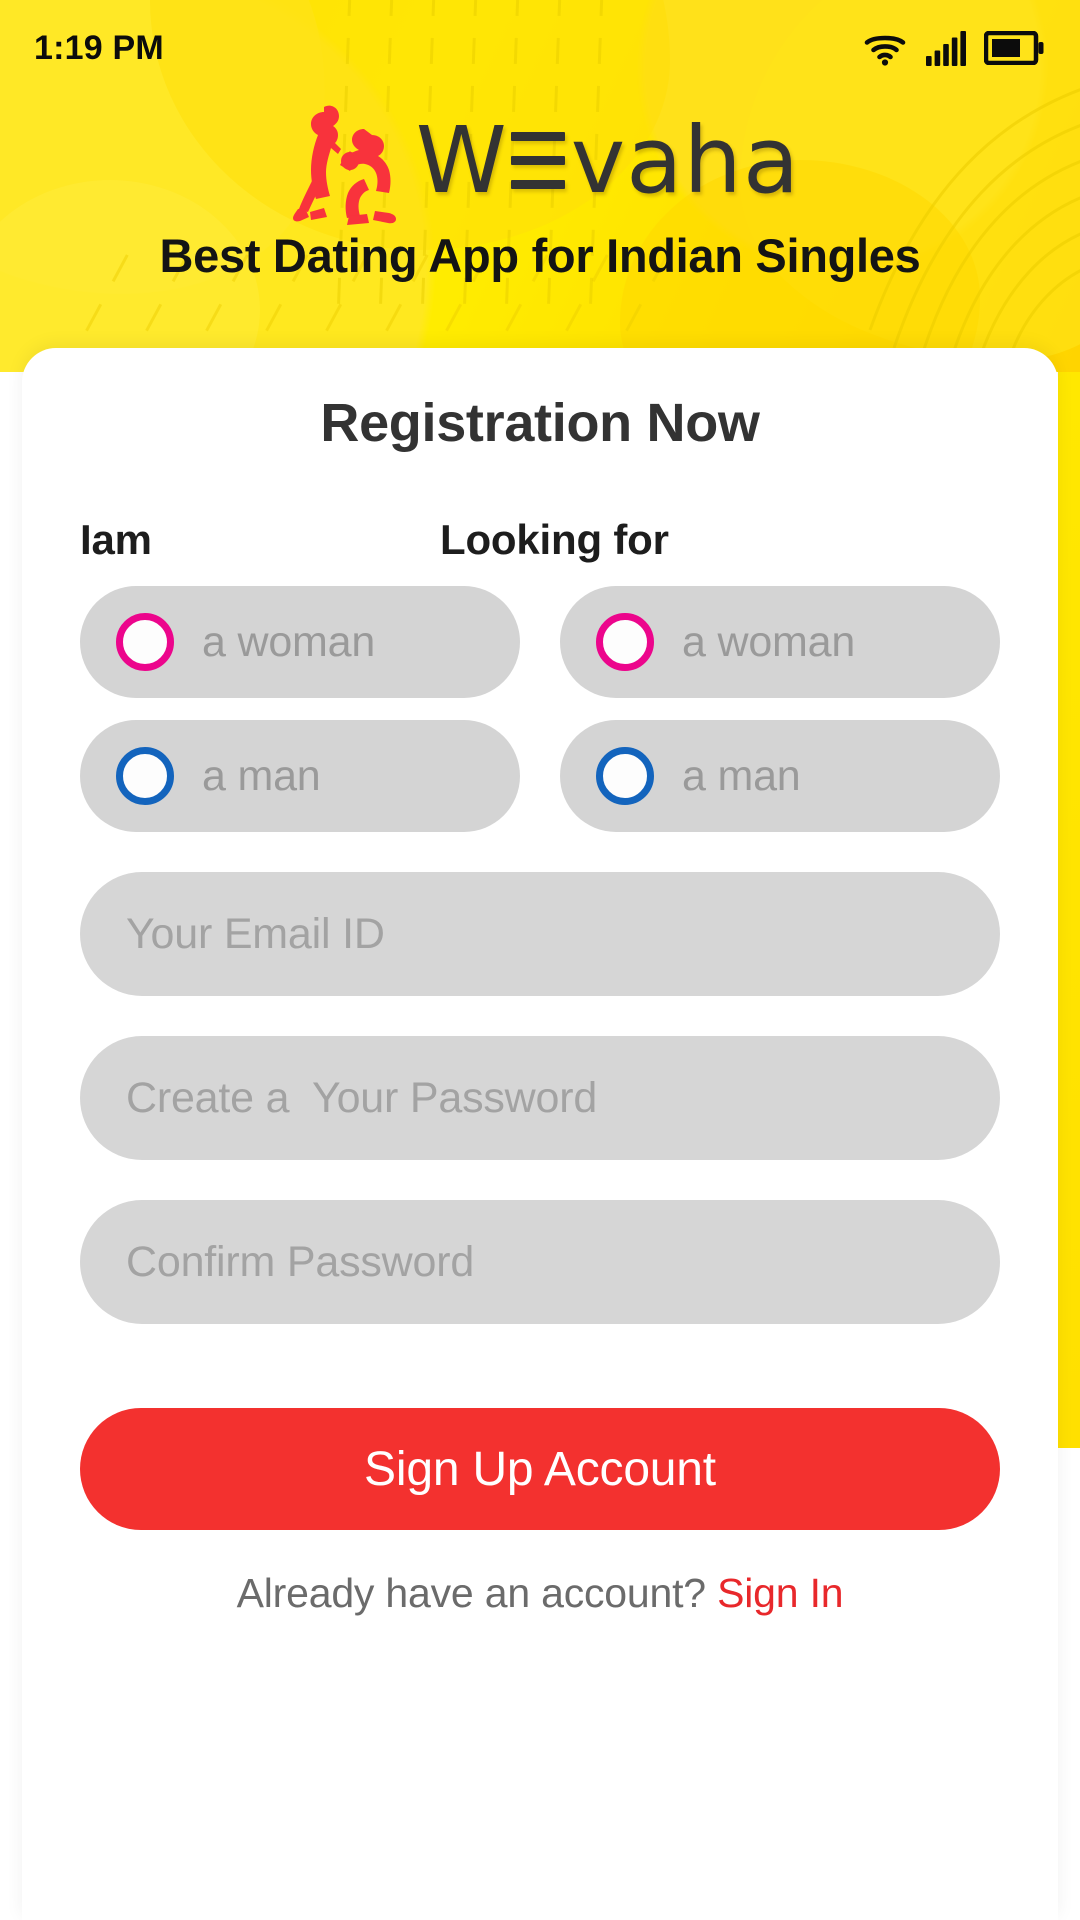  What do you see at coordinates (540, 776) in the screenshot?
I see `man-options-row: a man a man` at bounding box center [540, 776].